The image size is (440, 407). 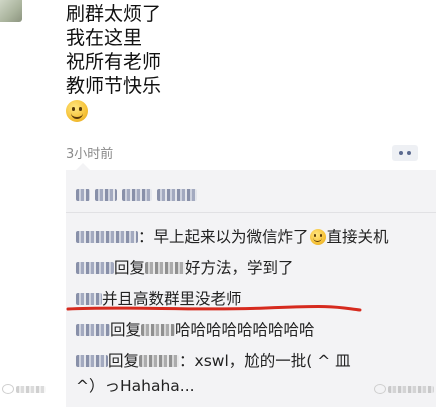 What do you see at coordinates (172, 299) in the screenshot?
I see `comment-text: 并且高数群里没老师` at bounding box center [172, 299].